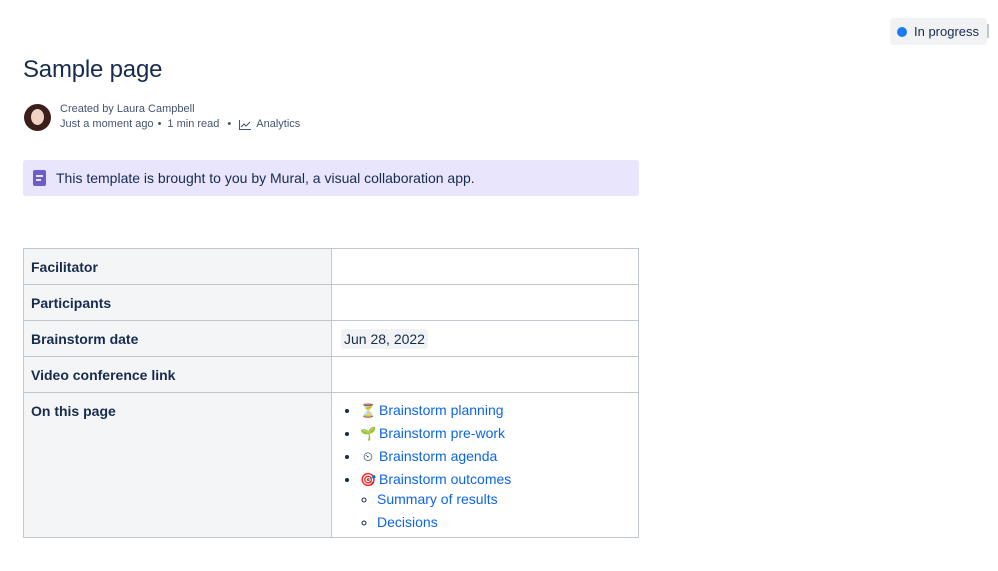 This screenshot has width=998, height=571. I want to click on table-row: Facilitator, so click(331, 266).